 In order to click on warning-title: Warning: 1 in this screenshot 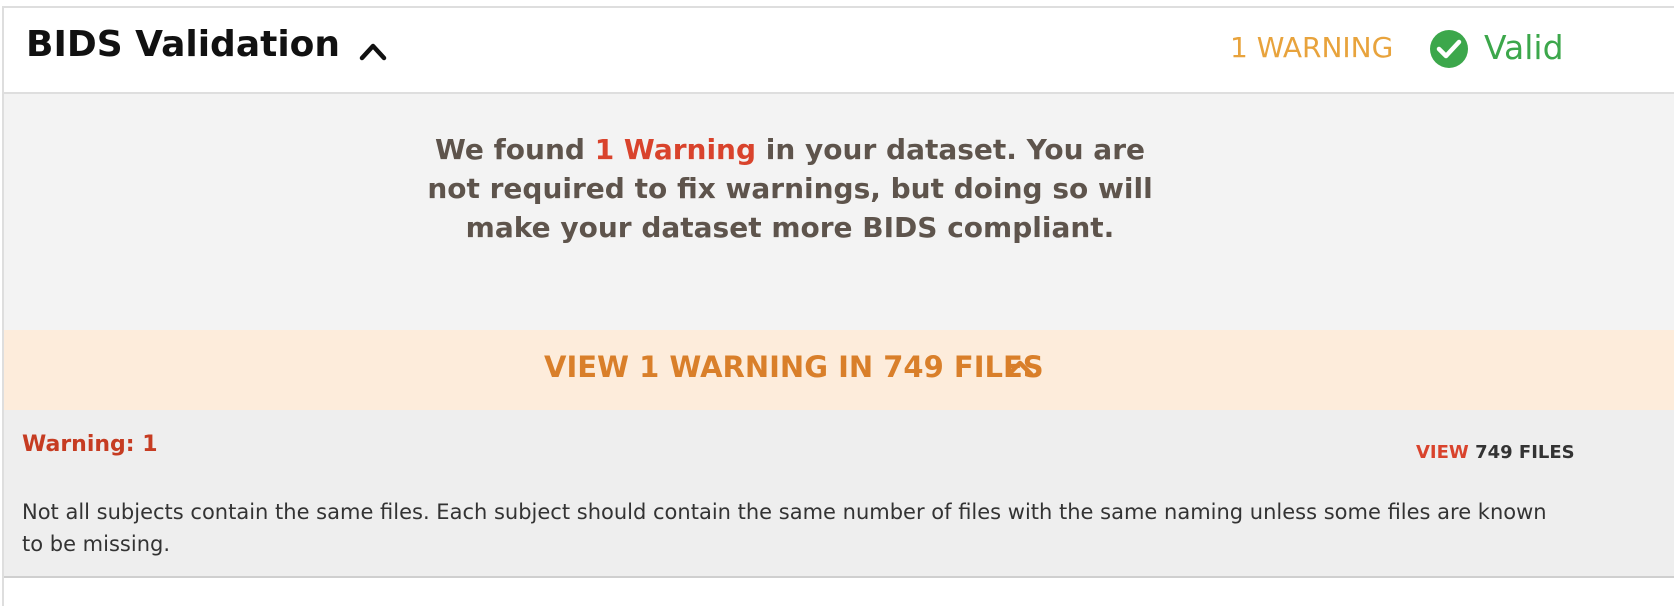, I will do `click(90, 444)`.